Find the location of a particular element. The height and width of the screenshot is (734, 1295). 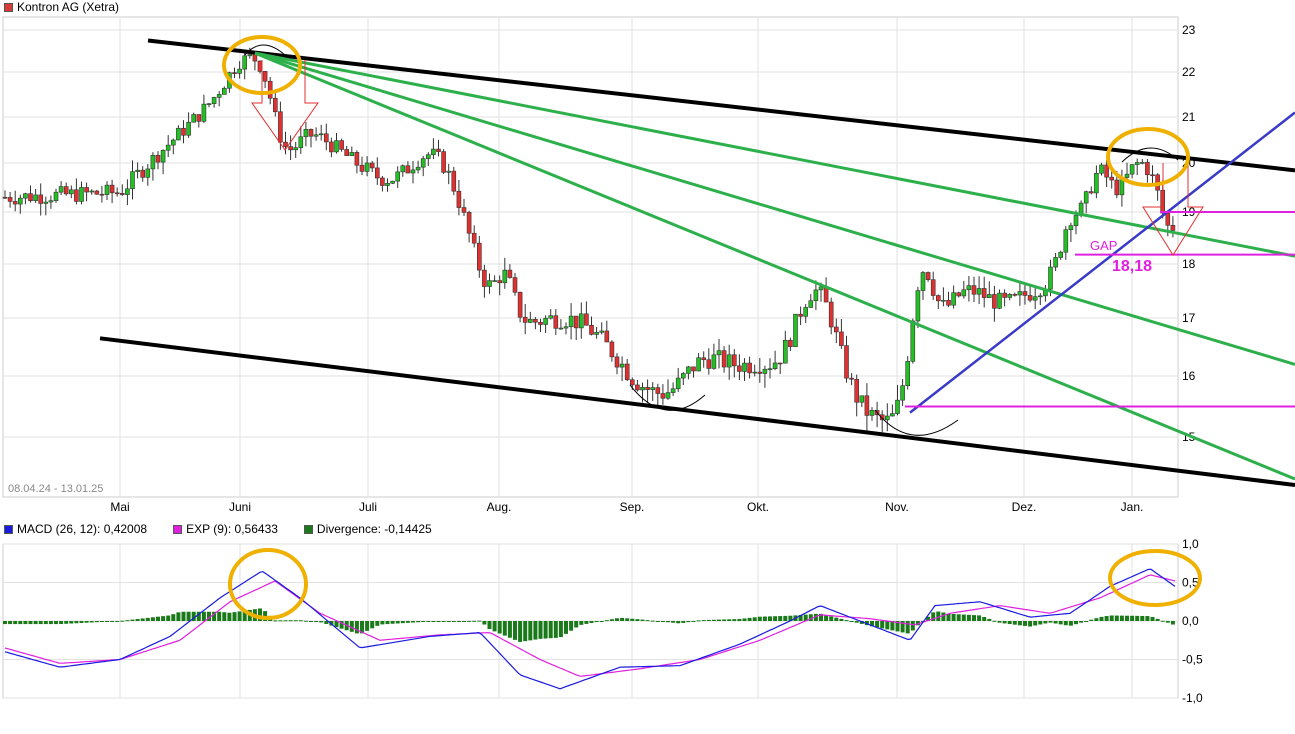

macd-y-tick-label: -1,0 is located at coordinates (1192, 698).